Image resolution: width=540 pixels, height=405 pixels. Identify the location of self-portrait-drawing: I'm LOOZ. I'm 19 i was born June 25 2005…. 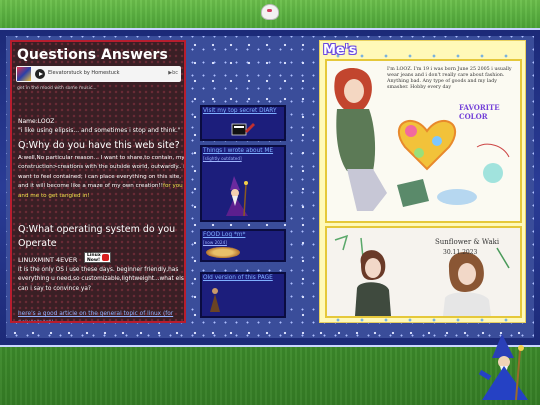
(423, 141).